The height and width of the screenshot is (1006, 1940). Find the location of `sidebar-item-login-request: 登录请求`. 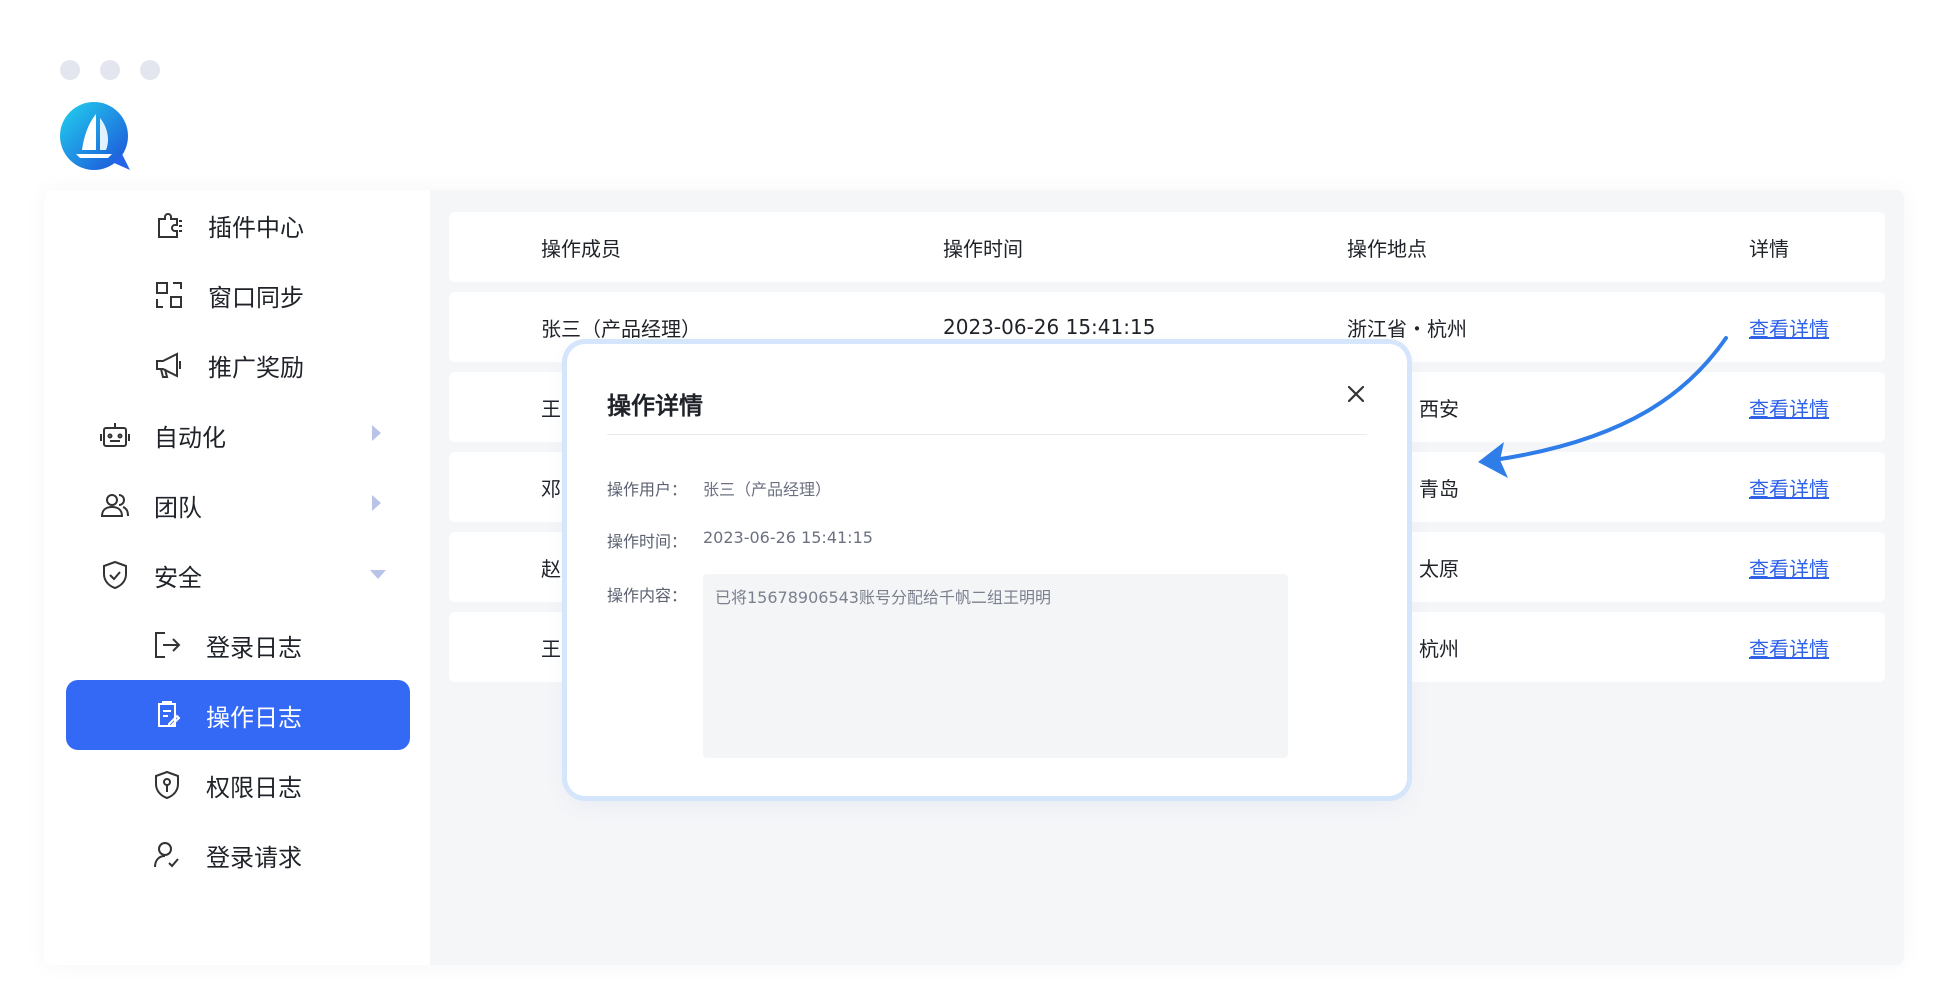

sidebar-item-login-request: 登录请求 is located at coordinates (226, 855).